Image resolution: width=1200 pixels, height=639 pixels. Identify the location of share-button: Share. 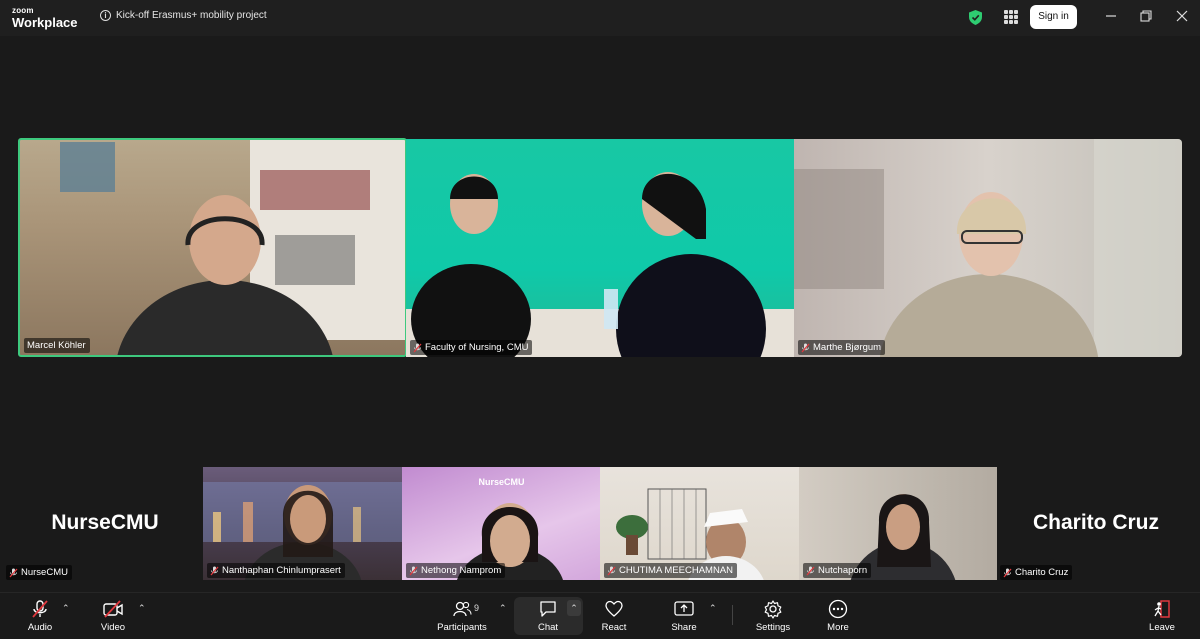
(684, 616).